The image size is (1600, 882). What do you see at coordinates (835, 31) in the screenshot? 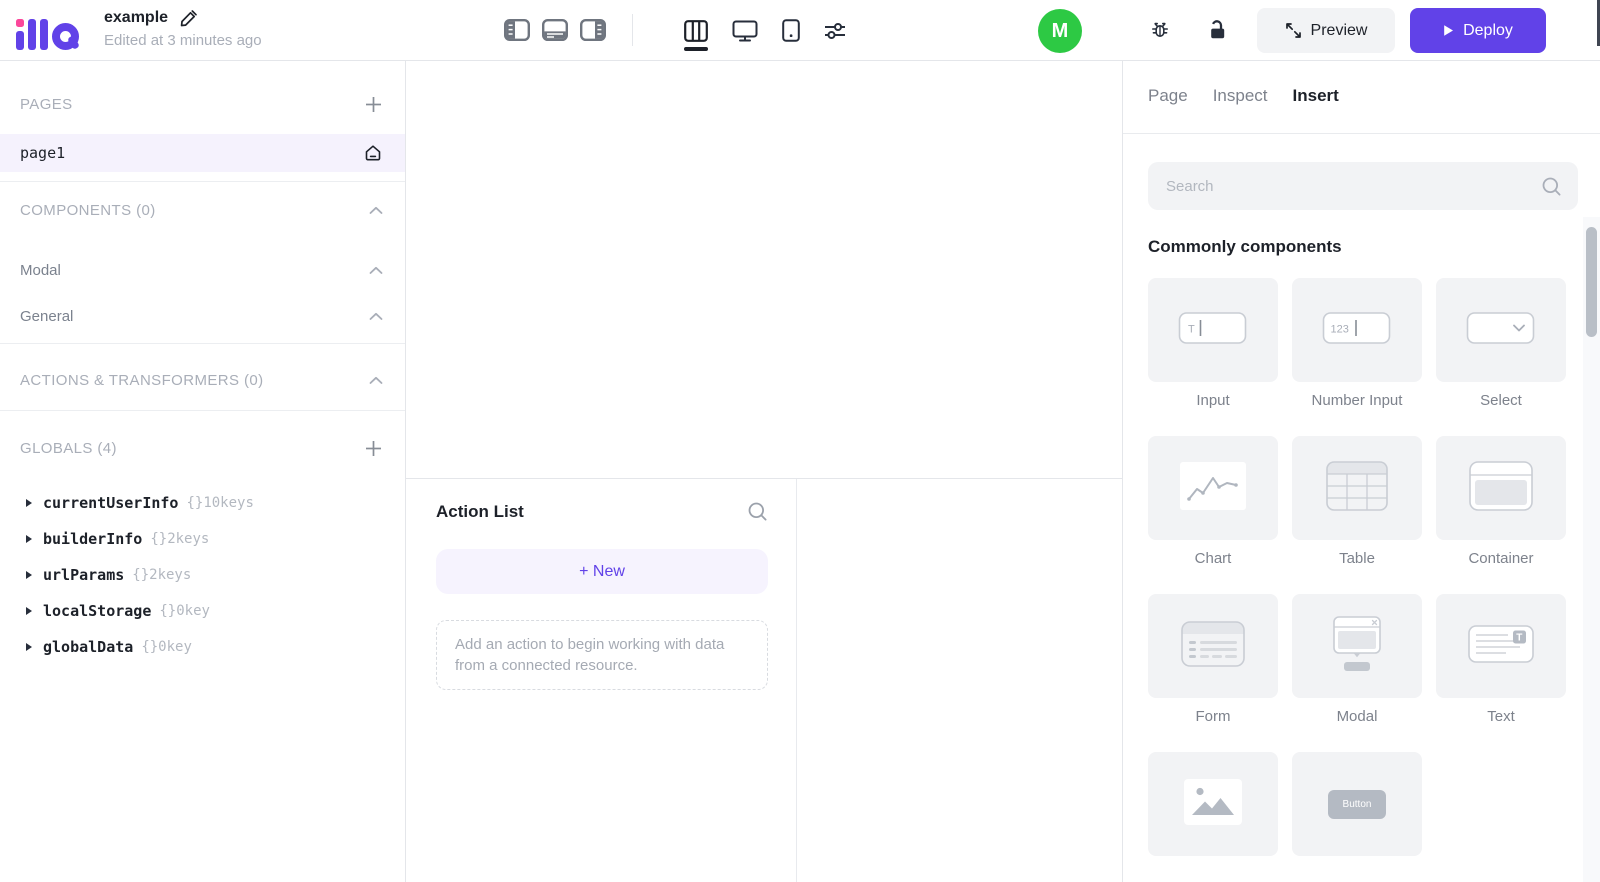
I see `settings-sliders-icon` at bounding box center [835, 31].